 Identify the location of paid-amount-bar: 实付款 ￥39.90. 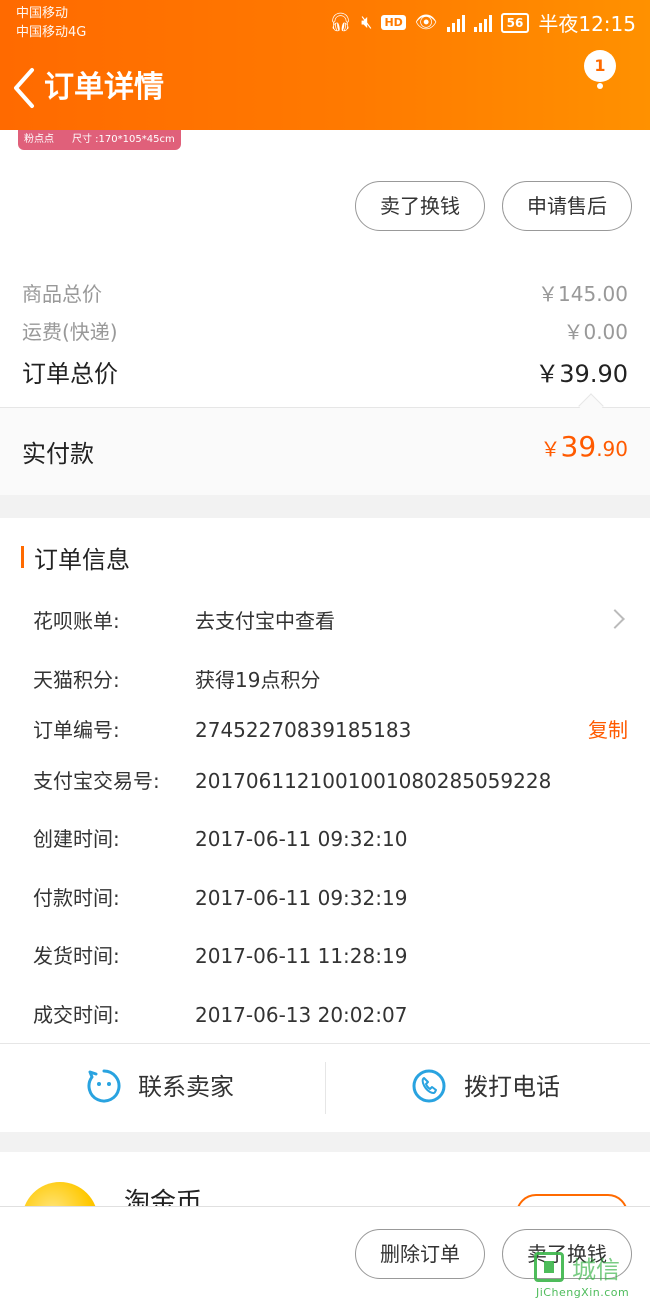
(325, 451).